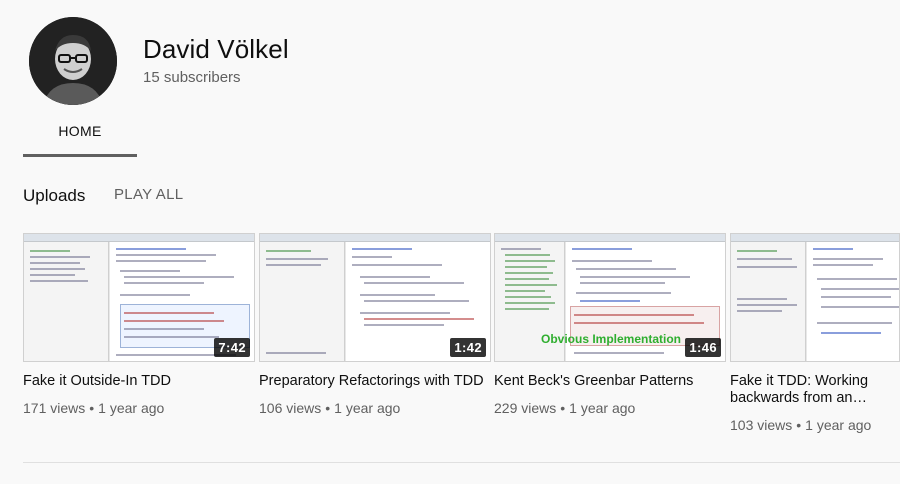  Describe the element at coordinates (461, 462) in the screenshot. I see `section-divider` at that location.